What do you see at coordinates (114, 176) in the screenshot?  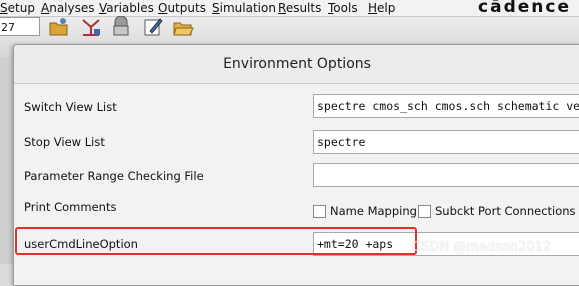 I see `parameter-range-file-label: Parameter Range Checking File` at bounding box center [114, 176].